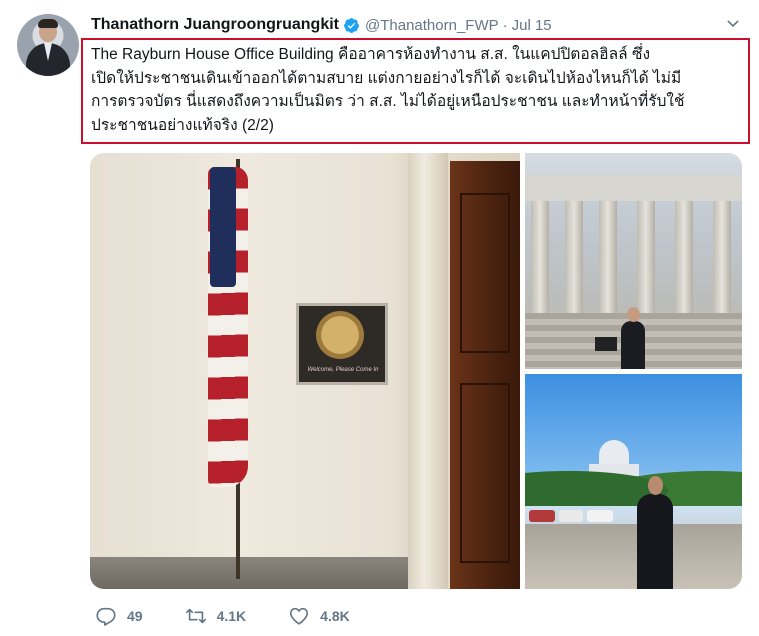 The width and height of the screenshot is (759, 636). What do you see at coordinates (633, 314) in the screenshot?
I see `person-face` at bounding box center [633, 314].